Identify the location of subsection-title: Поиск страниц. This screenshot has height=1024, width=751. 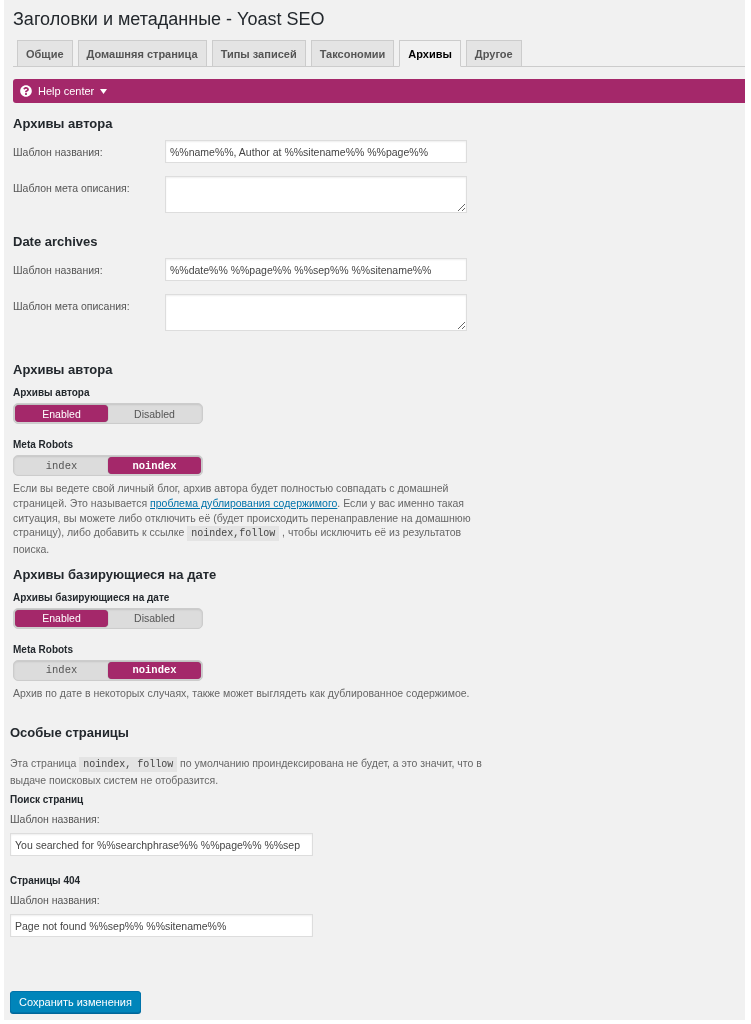
(47, 800).